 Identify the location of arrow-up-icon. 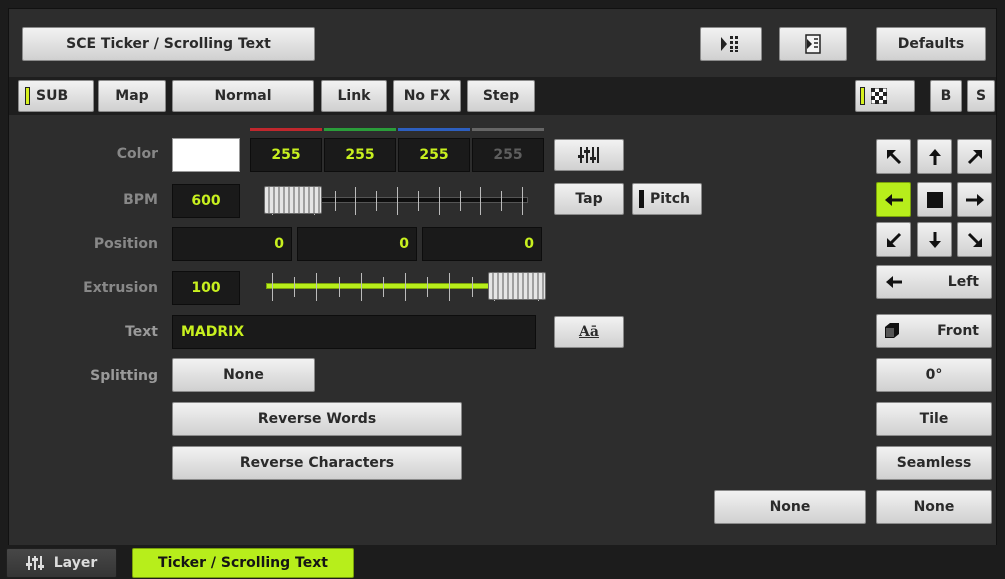
(934, 156).